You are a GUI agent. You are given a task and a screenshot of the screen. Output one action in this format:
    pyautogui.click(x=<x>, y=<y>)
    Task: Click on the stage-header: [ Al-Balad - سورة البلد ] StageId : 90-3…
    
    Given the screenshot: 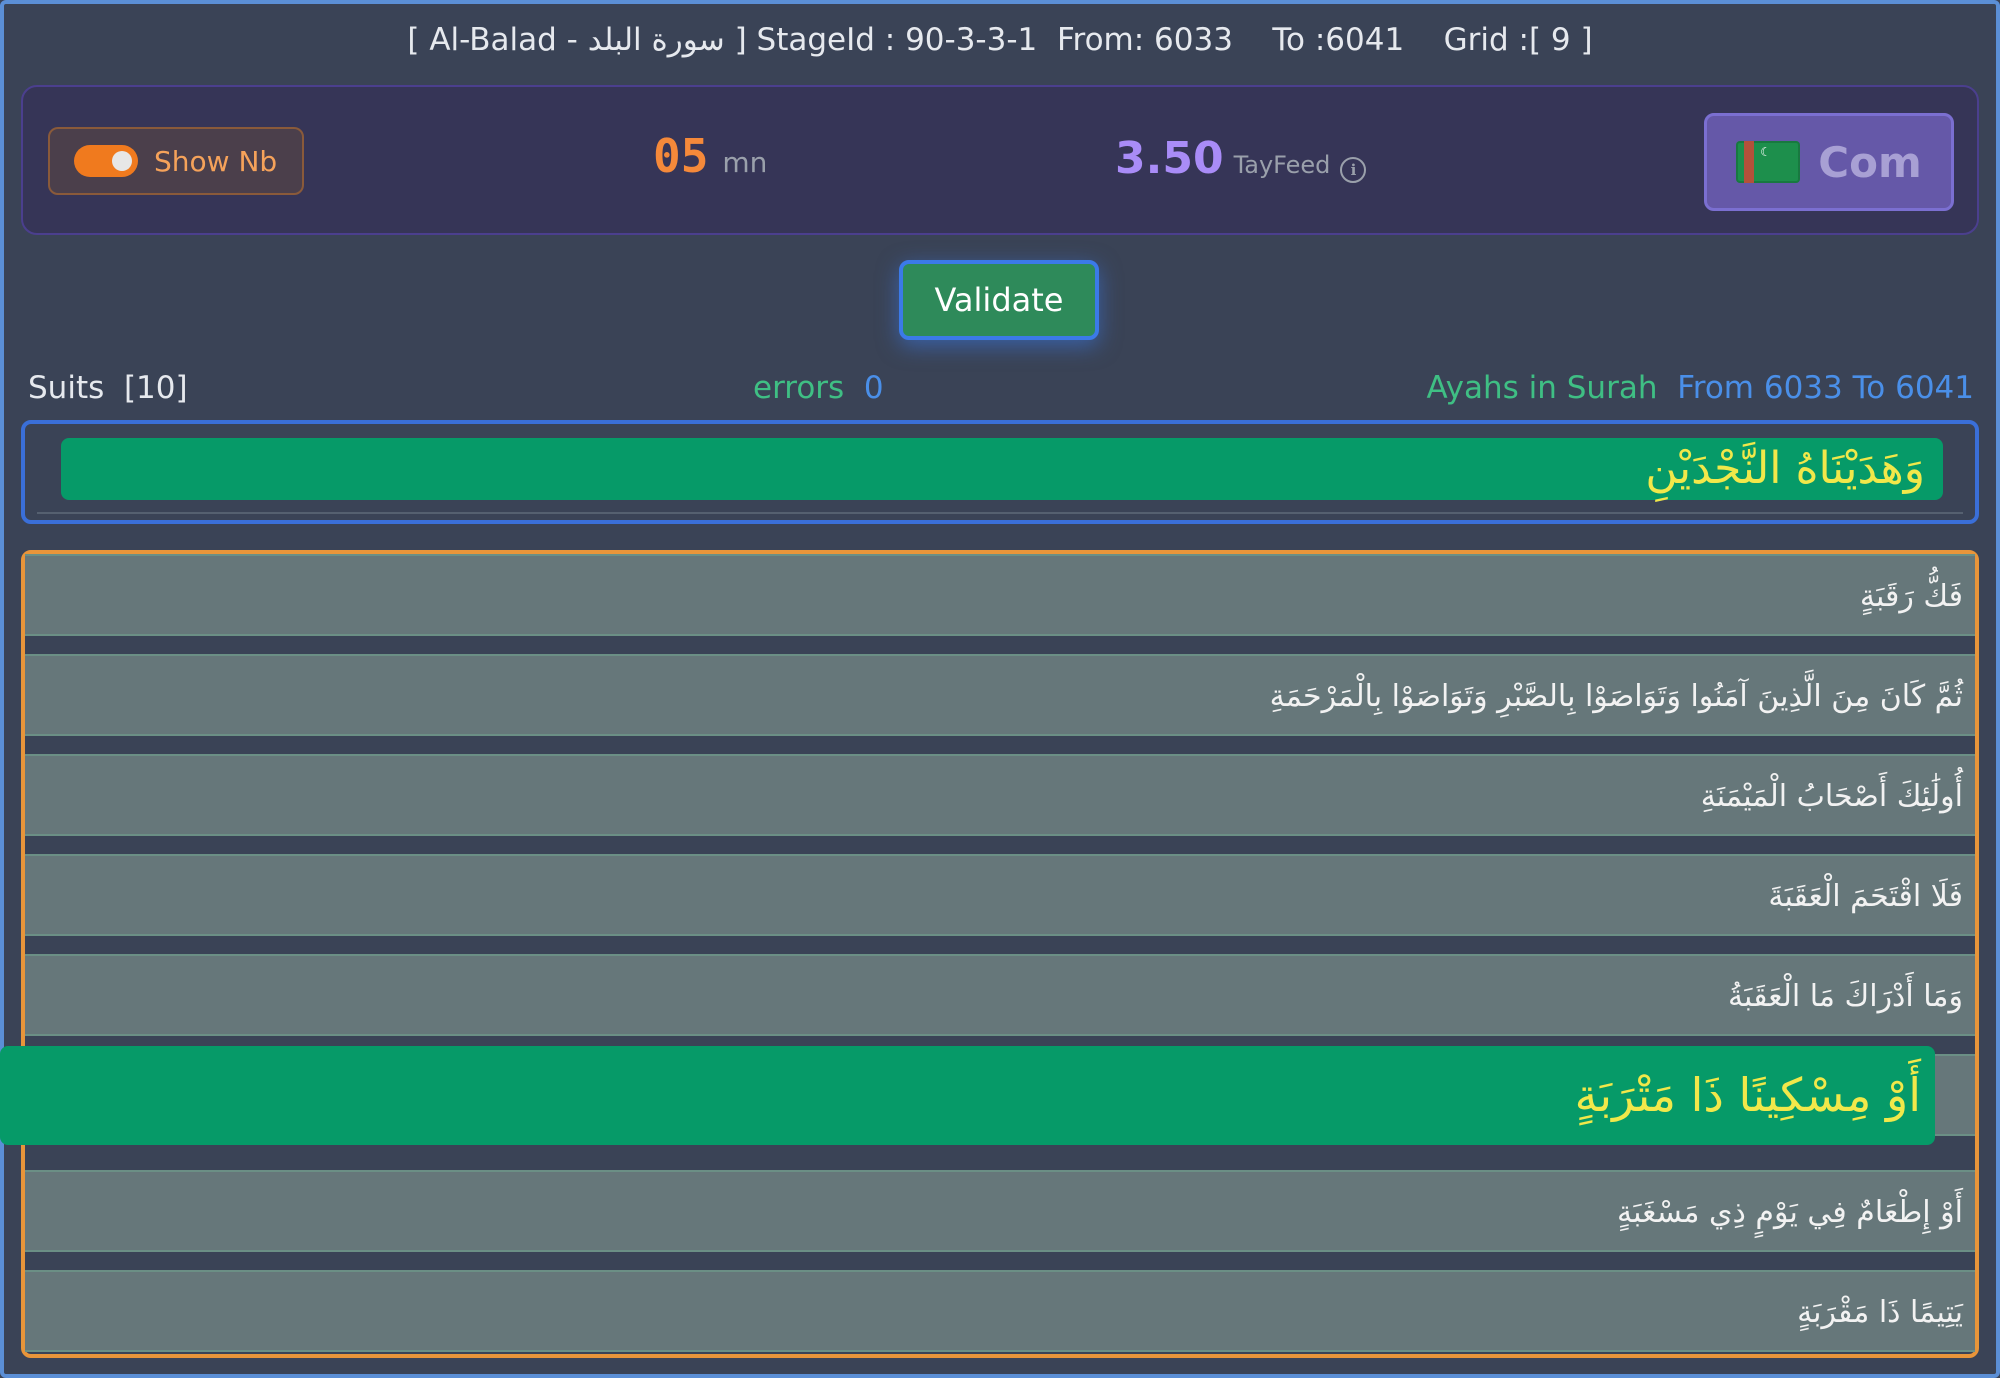 What is the action you would take?
    pyautogui.click(x=1000, y=40)
    